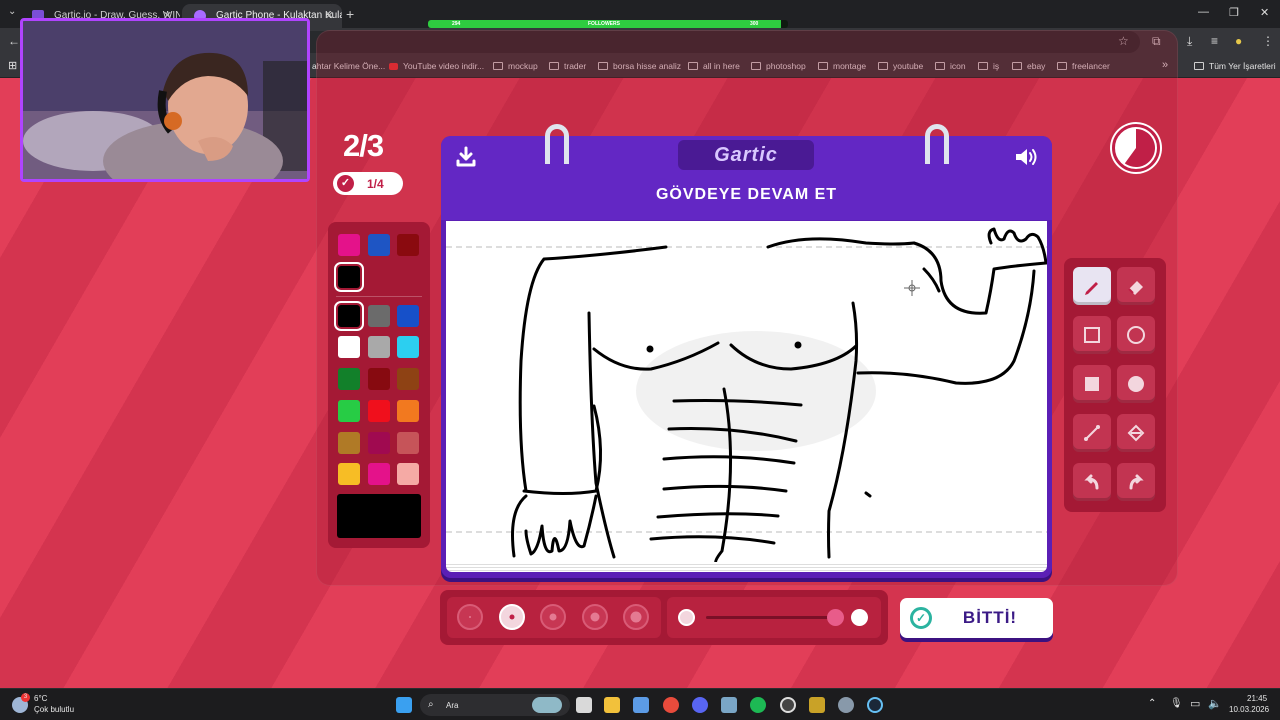 The image size is (1280, 720). What do you see at coordinates (846, 705) in the screenshot?
I see `settings-gear-icon` at bounding box center [846, 705].